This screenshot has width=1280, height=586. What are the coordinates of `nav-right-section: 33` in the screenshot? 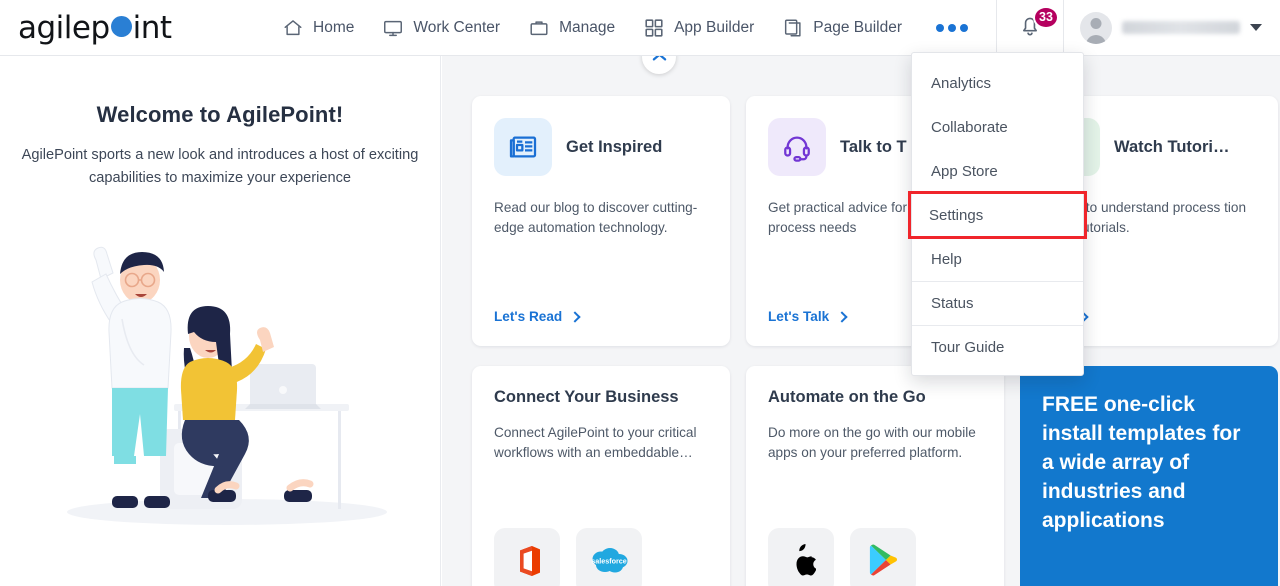 It's located at (1138, 28).